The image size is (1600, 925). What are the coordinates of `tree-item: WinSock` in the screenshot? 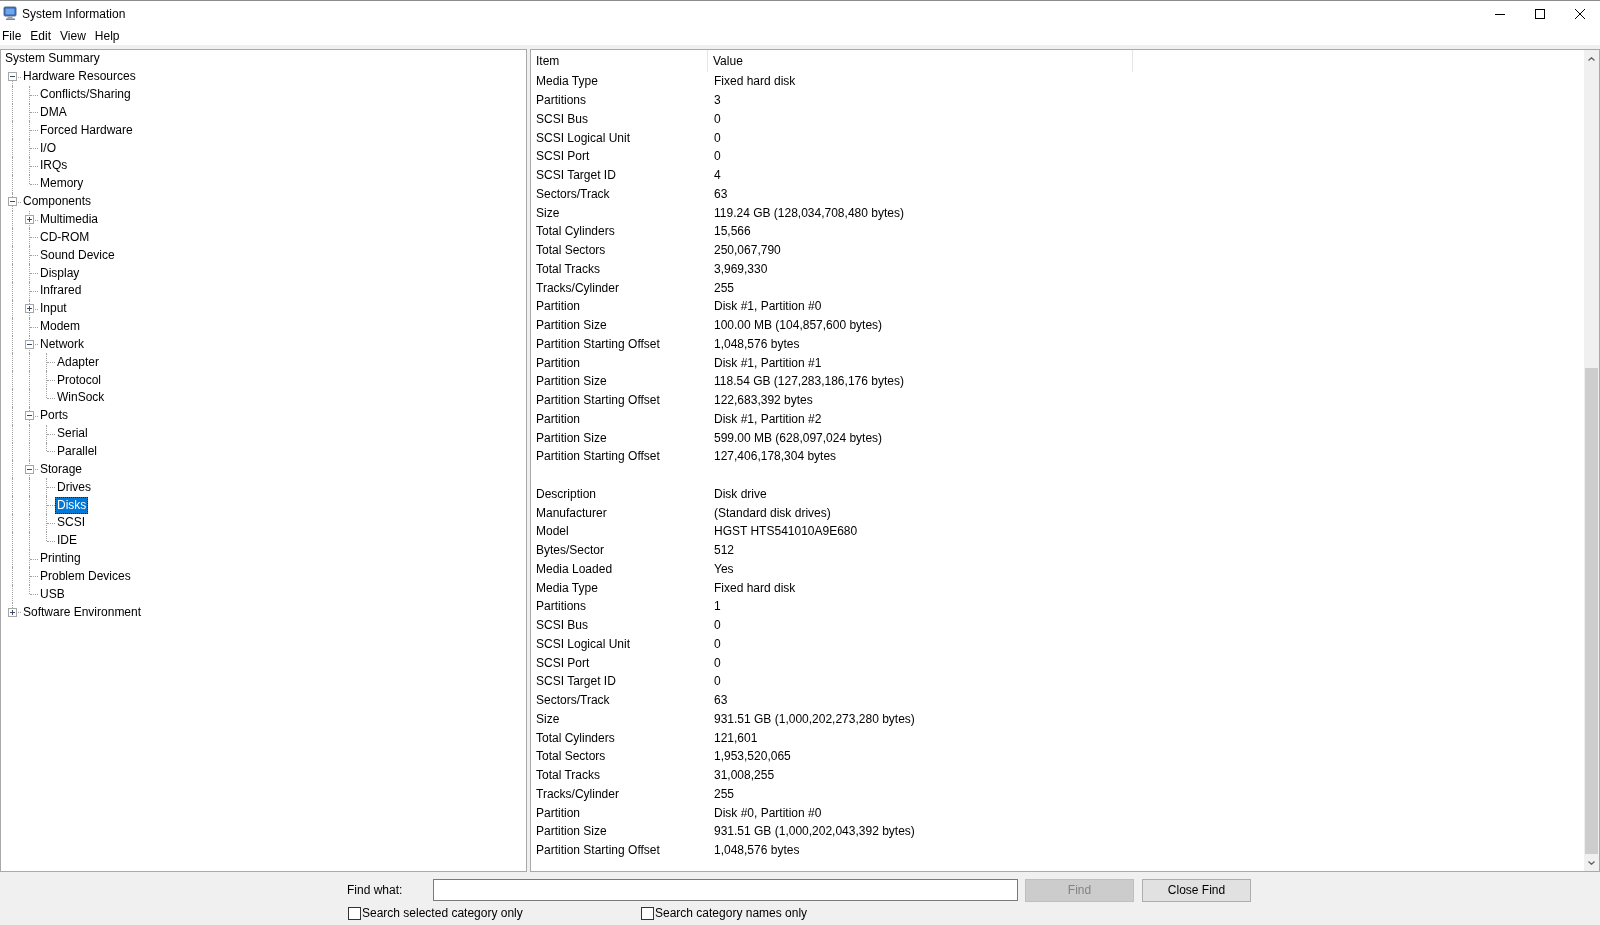 It's located at (81, 398).